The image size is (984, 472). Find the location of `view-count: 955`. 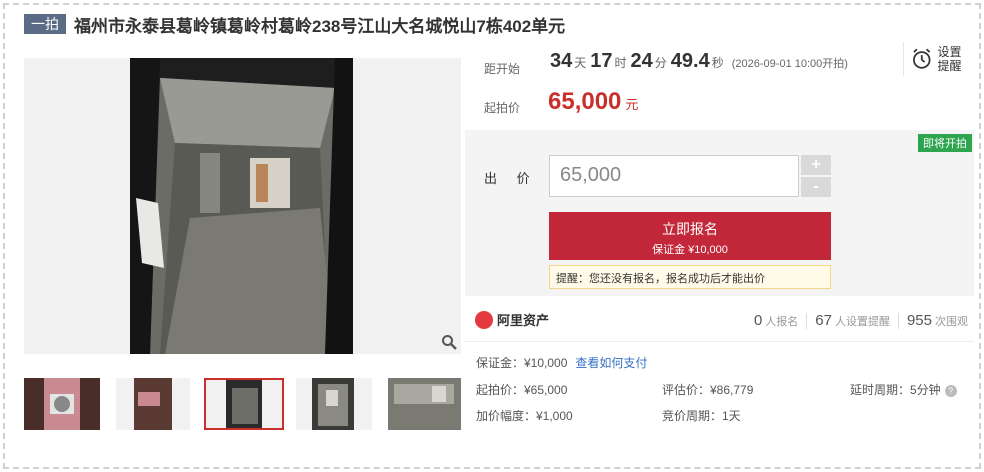

view-count: 955 is located at coordinates (919, 320).